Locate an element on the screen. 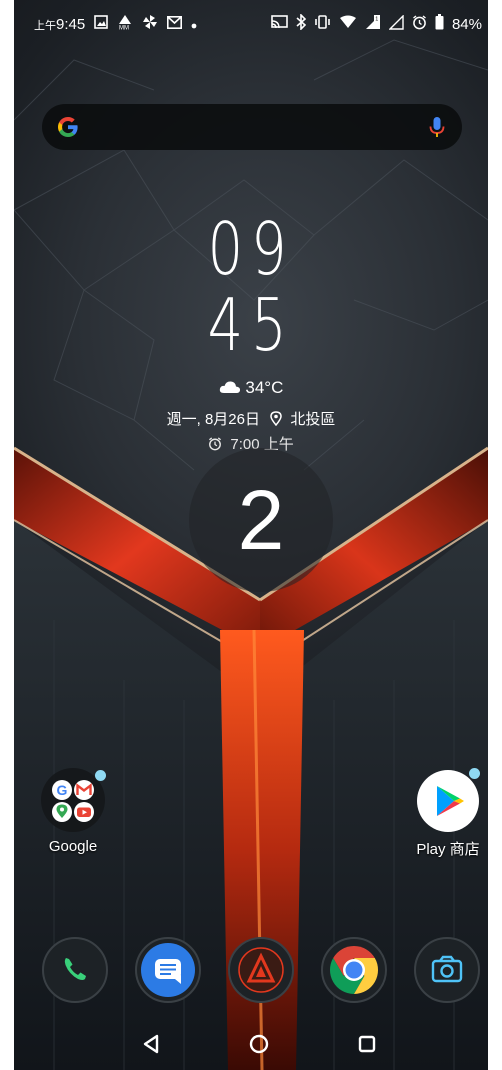  phone-app is located at coordinates (75, 970).